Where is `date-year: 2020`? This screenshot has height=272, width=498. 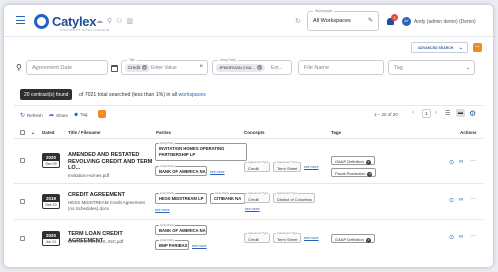 date-year: 2020 is located at coordinates (51, 235).